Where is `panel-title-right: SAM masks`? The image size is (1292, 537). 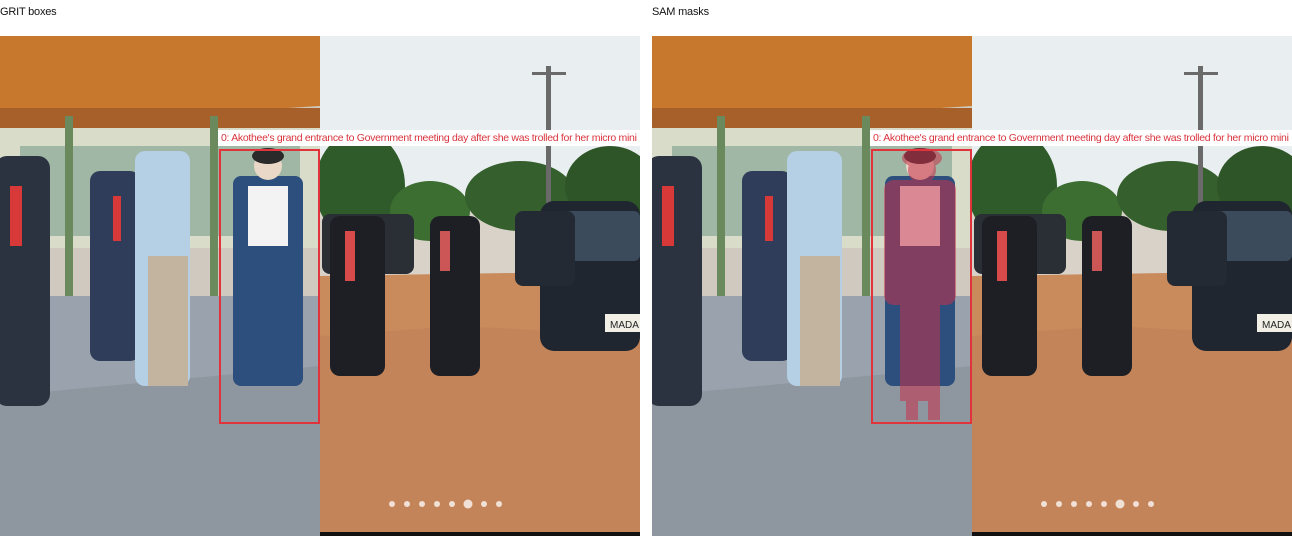 panel-title-right: SAM masks is located at coordinates (680, 12).